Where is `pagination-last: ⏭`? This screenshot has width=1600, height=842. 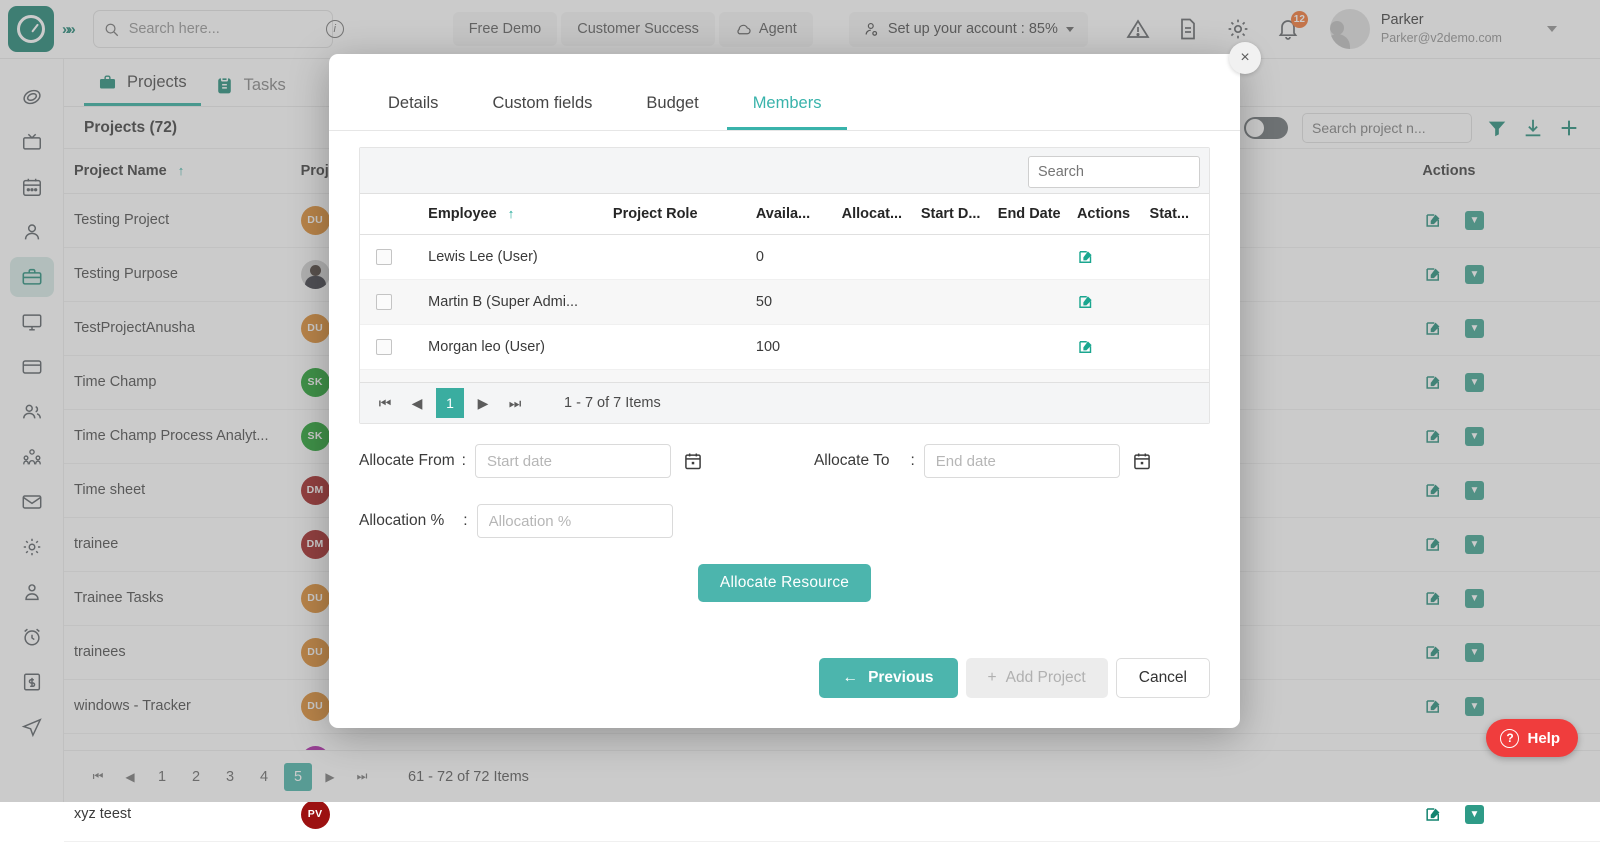 pagination-last: ⏭ is located at coordinates (362, 777).